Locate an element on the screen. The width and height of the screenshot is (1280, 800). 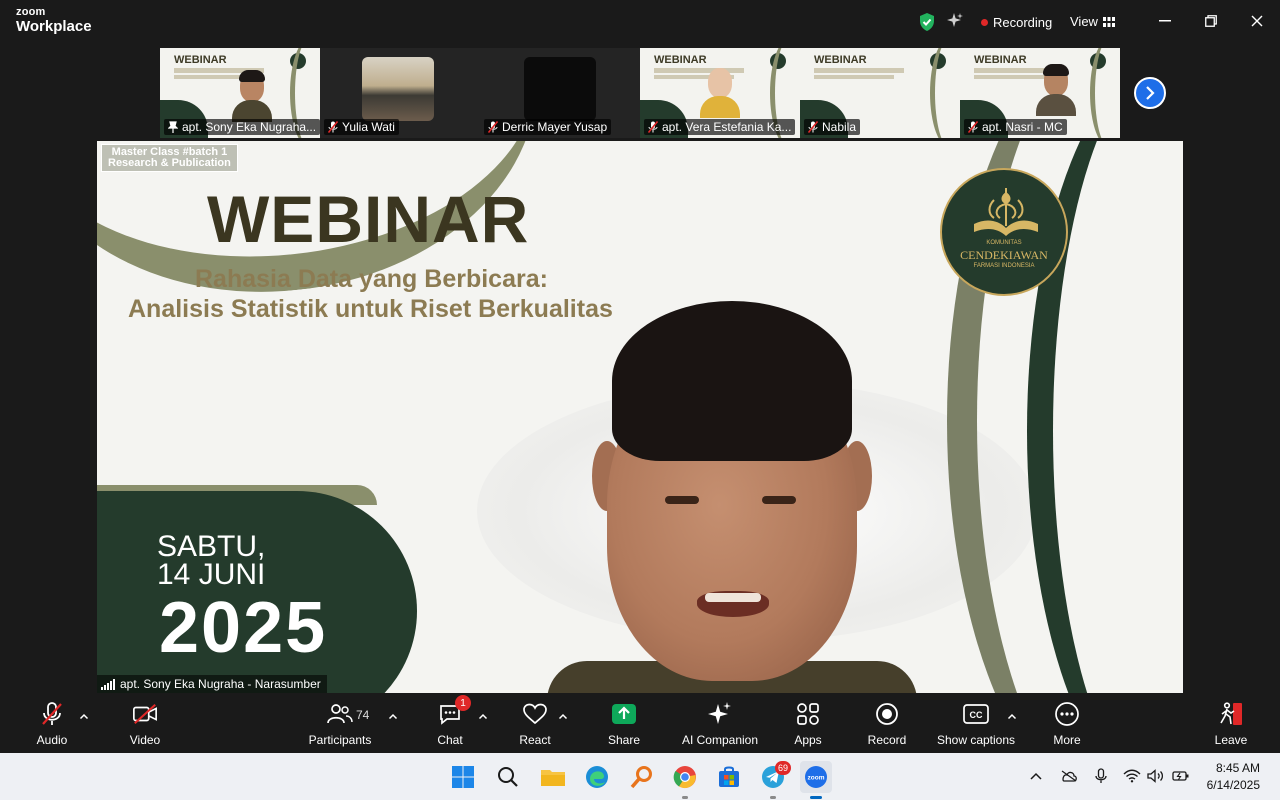
emblem-text-2: CENDEKIAWAN is located at coordinates (1004, 255).